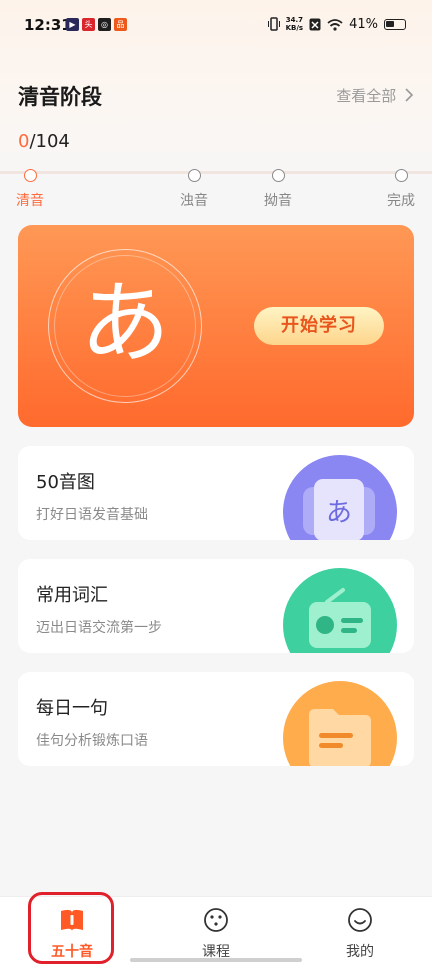 Image resolution: width=432 pixels, height=964 pixels. What do you see at coordinates (125, 323) in the screenshot?
I see `hero-kana: あ` at bounding box center [125, 323].